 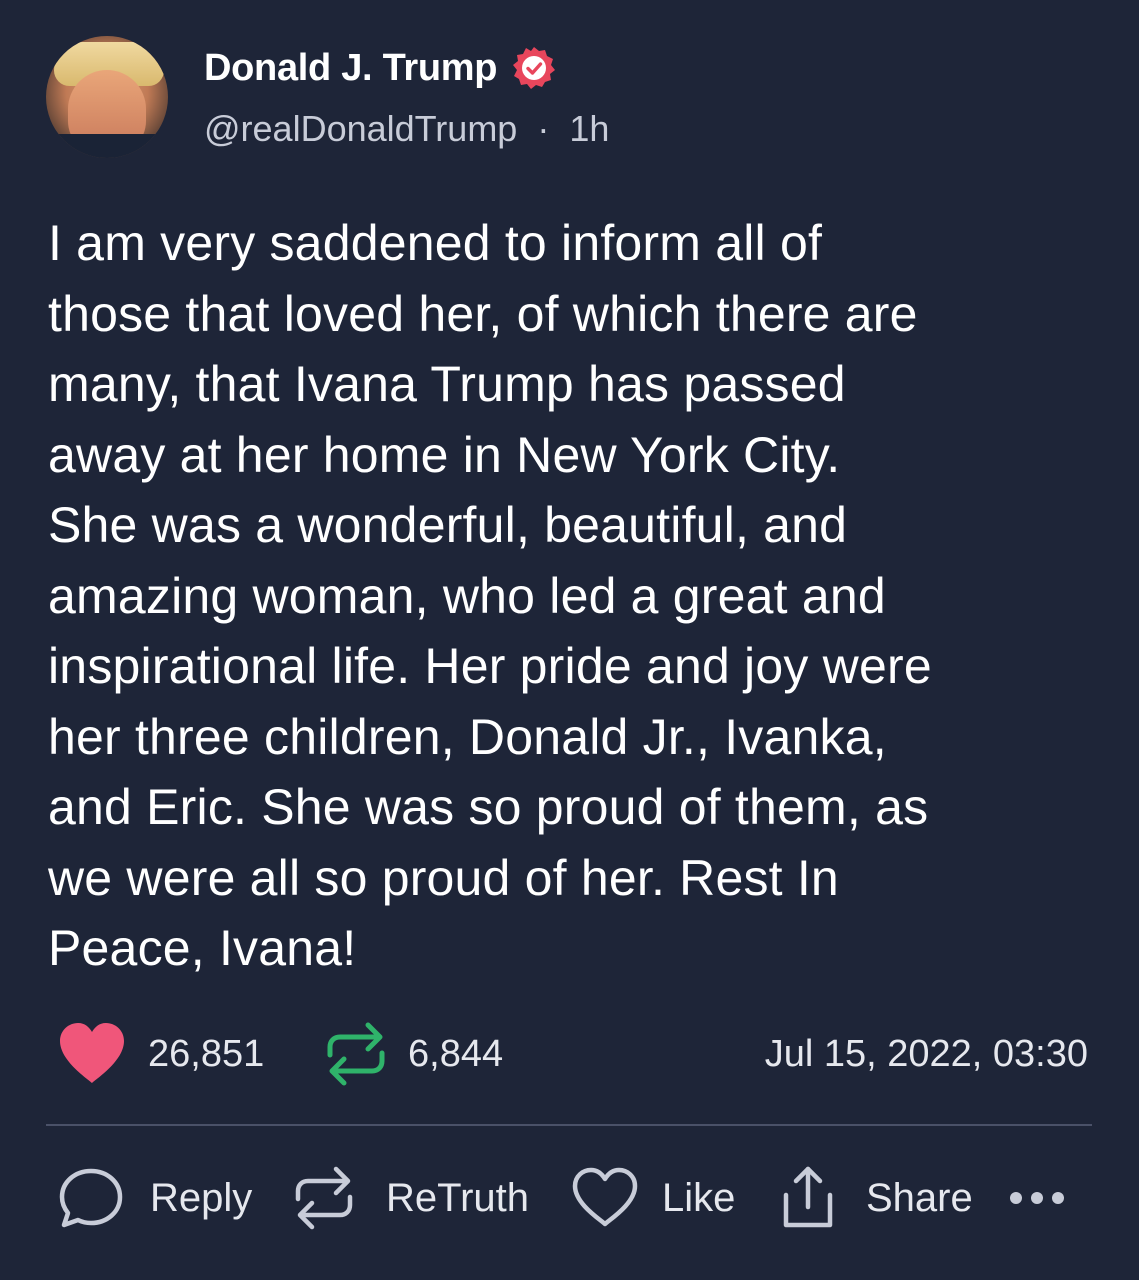 I want to click on reply-button: Reply, so click(x=155, y=1198).